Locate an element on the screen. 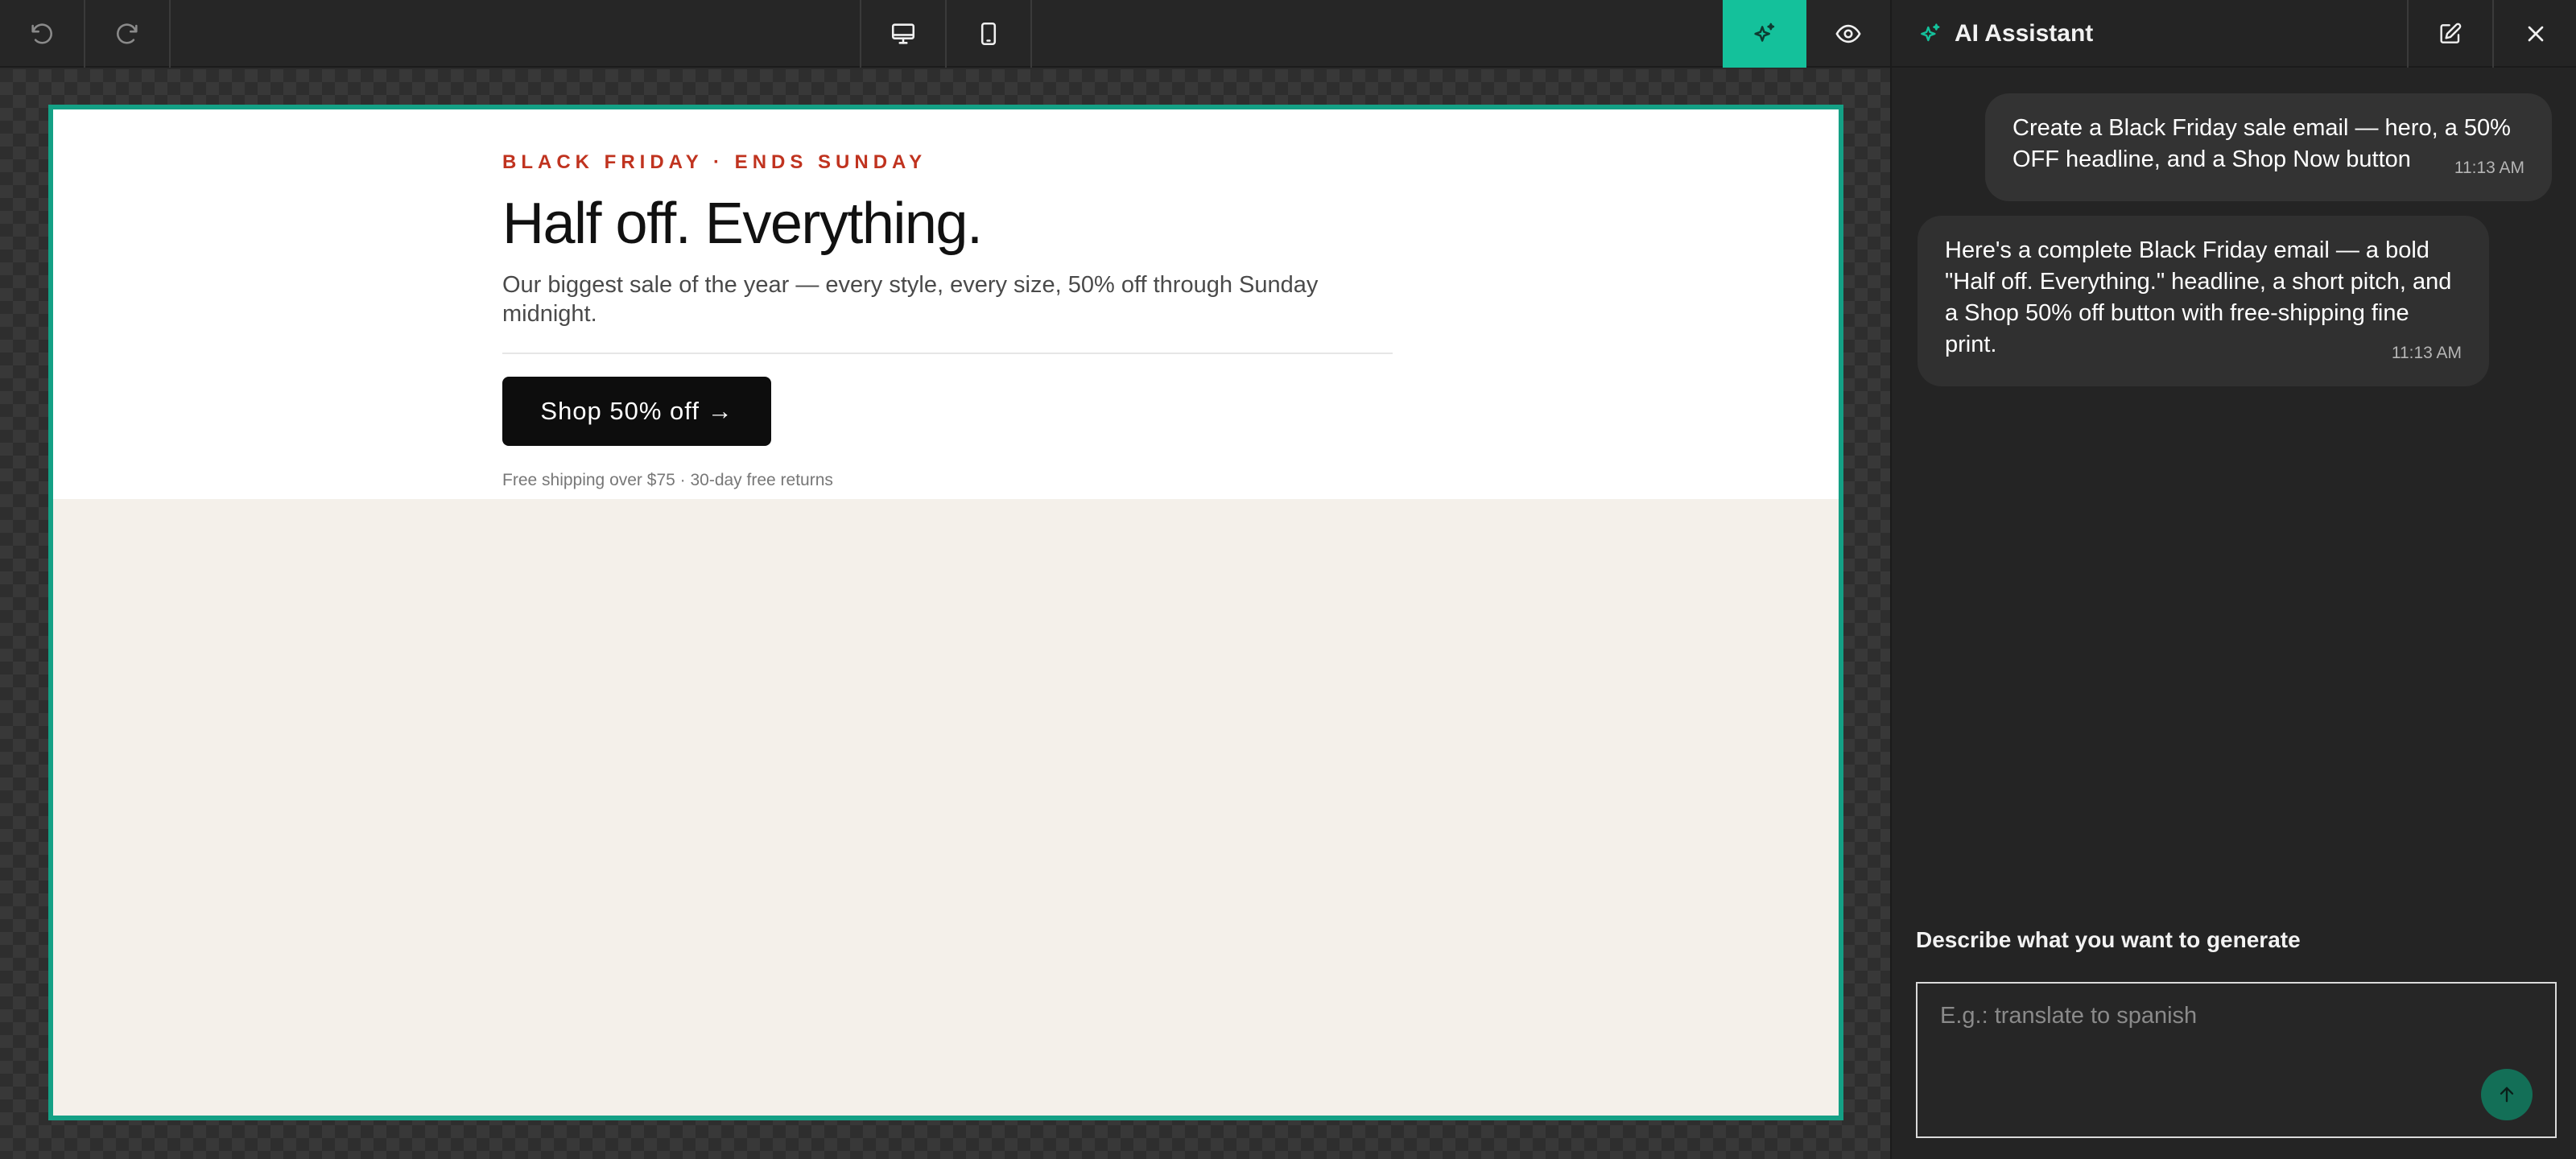 This screenshot has height=1159, width=2576. desktop-view-button is located at coordinates (903, 34).